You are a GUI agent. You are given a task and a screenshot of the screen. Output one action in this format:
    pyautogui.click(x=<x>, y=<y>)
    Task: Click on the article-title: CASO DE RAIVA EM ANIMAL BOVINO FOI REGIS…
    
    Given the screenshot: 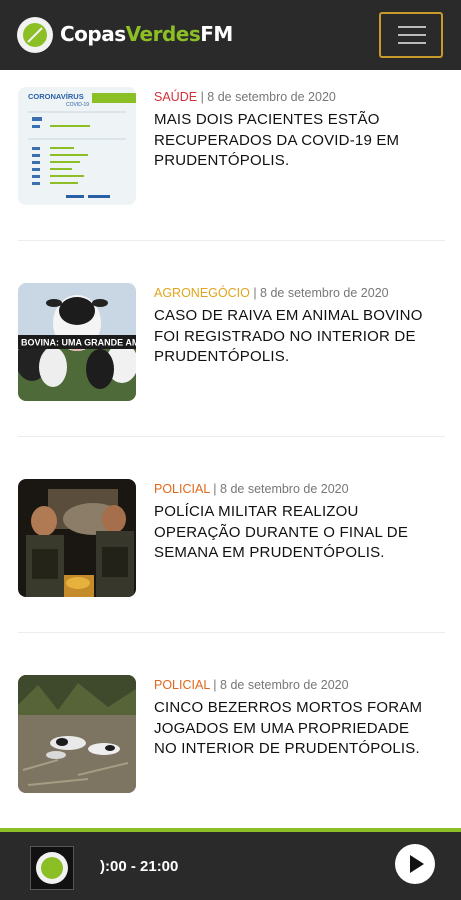 What is the action you would take?
    pyautogui.click(x=294, y=337)
    